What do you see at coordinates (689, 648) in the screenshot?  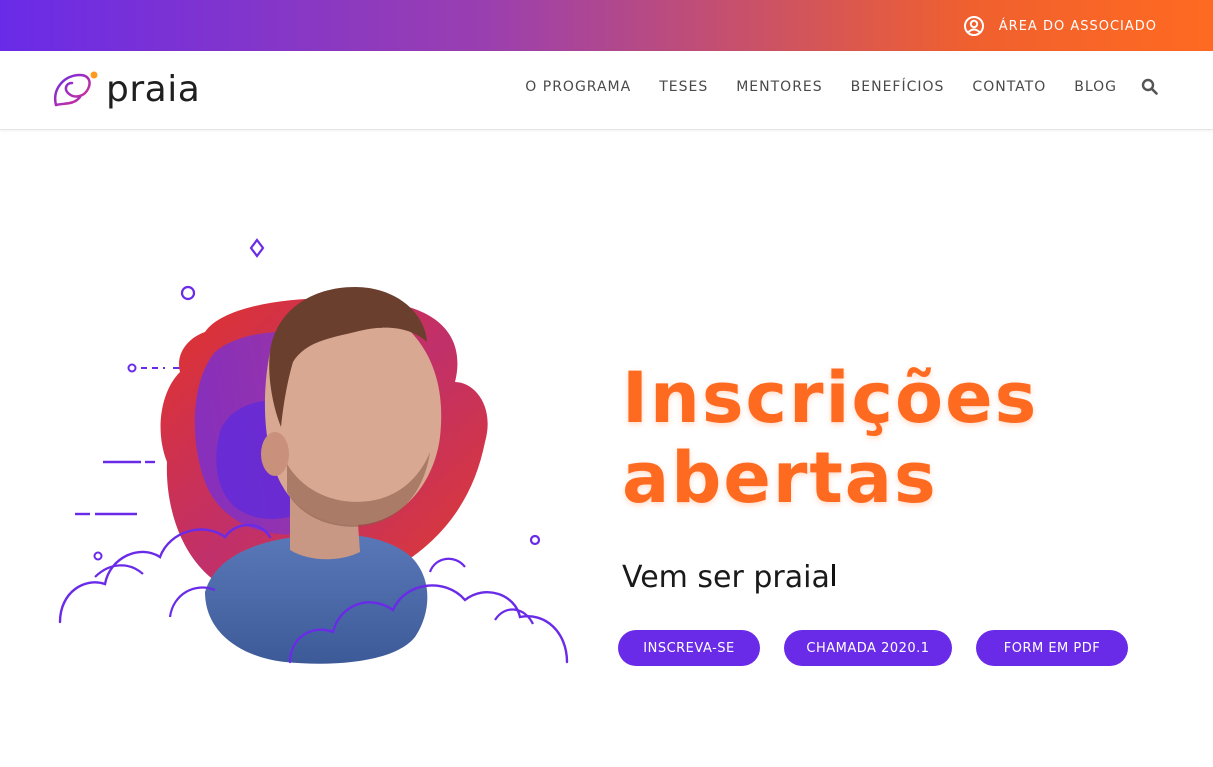 I see `inscreva-se-button: INSCREVA-SE` at bounding box center [689, 648].